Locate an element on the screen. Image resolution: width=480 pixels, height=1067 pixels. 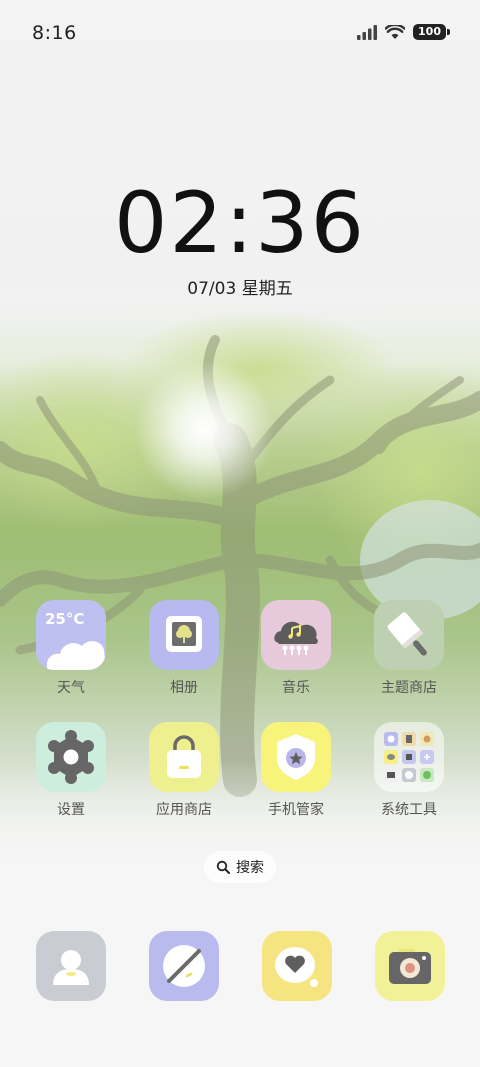
status-time: 8:16 is located at coordinates (54, 33).